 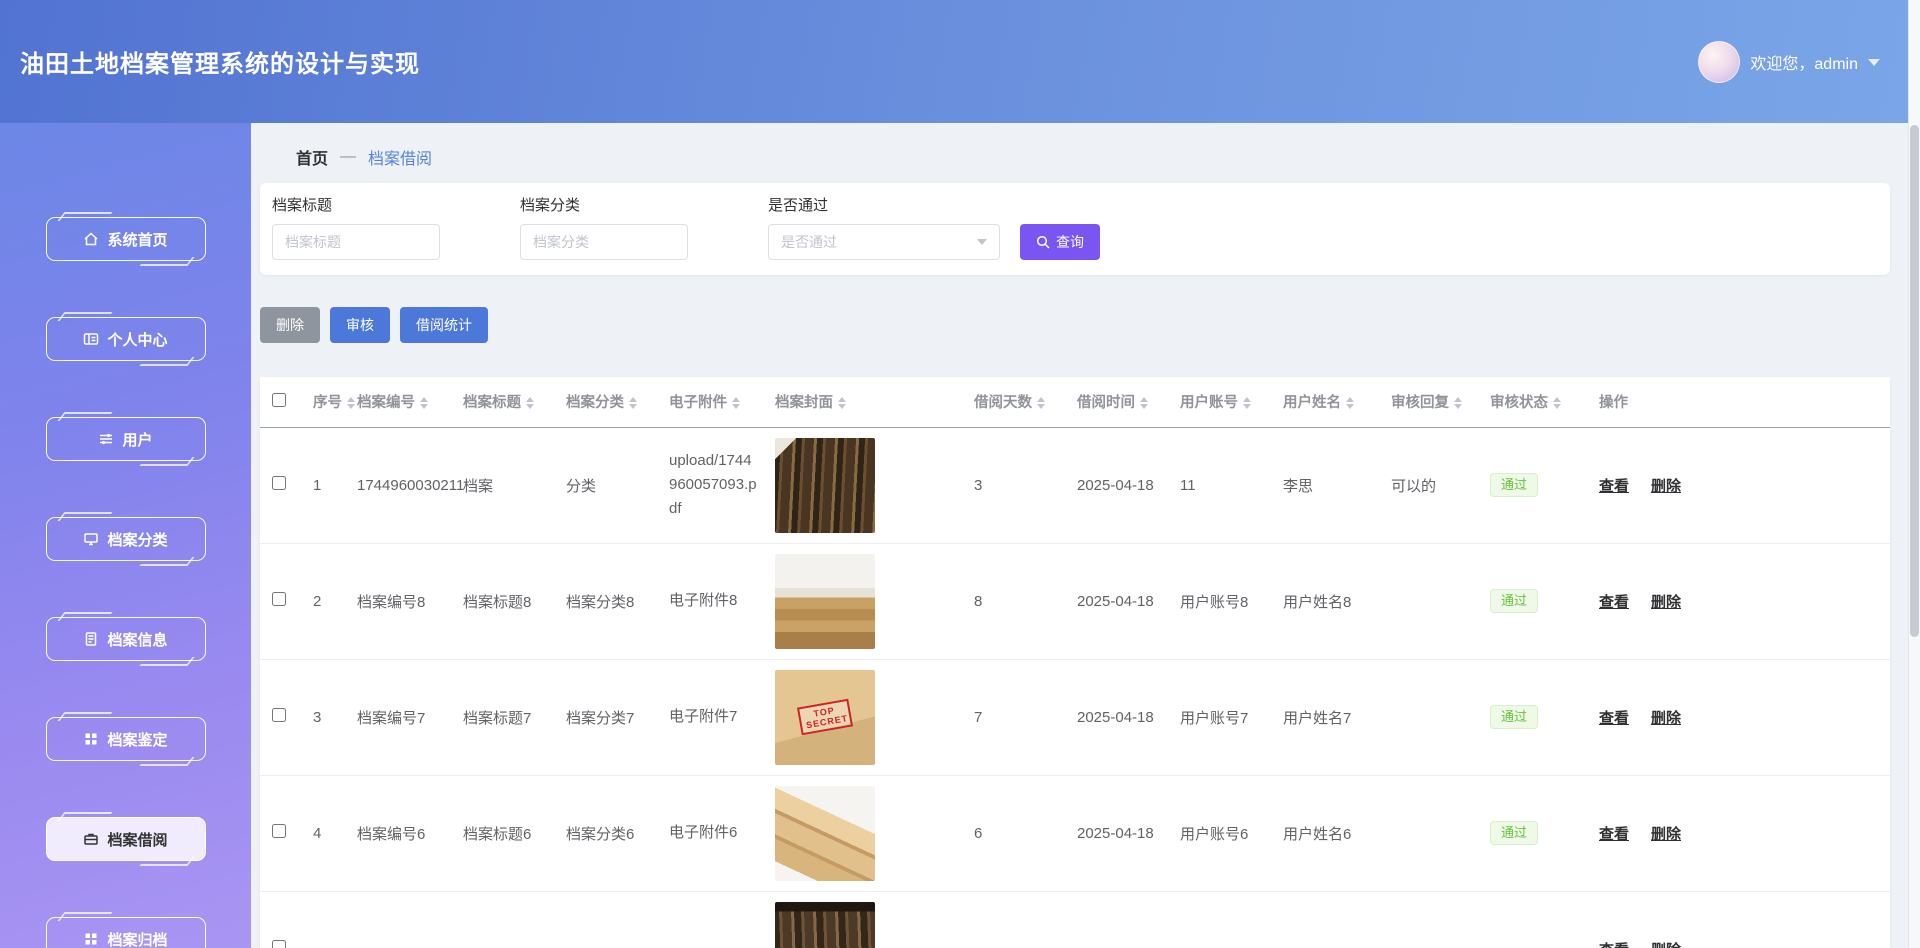 I want to click on cell-category: 档案分类7, so click(x=609, y=717).